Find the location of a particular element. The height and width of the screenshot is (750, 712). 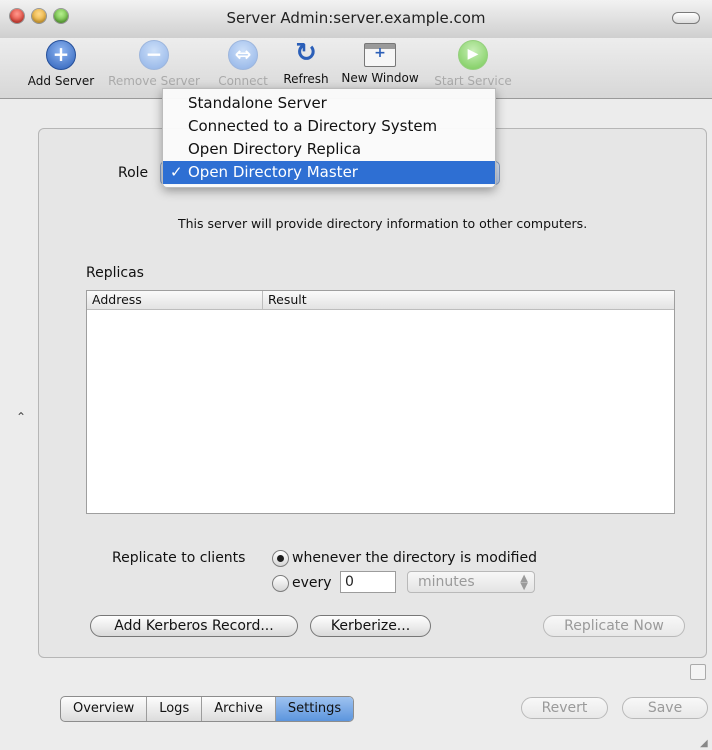

table-header: Address Result is located at coordinates (380, 300).